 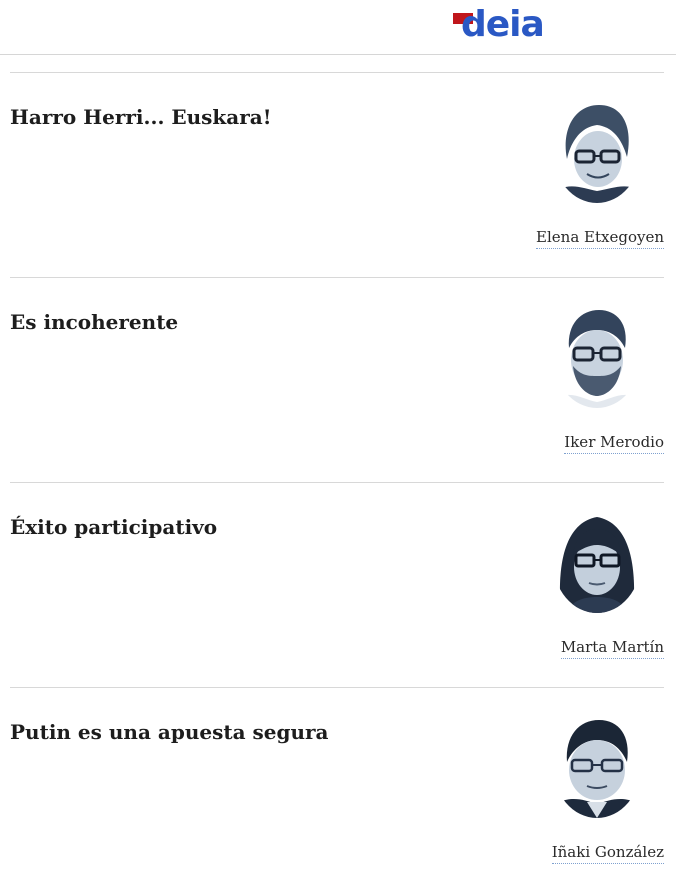 What do you see at coordinates (260, 322) in the screenshot?
I see `article-headline: Es incoherente` at bounding box center [260, 322].